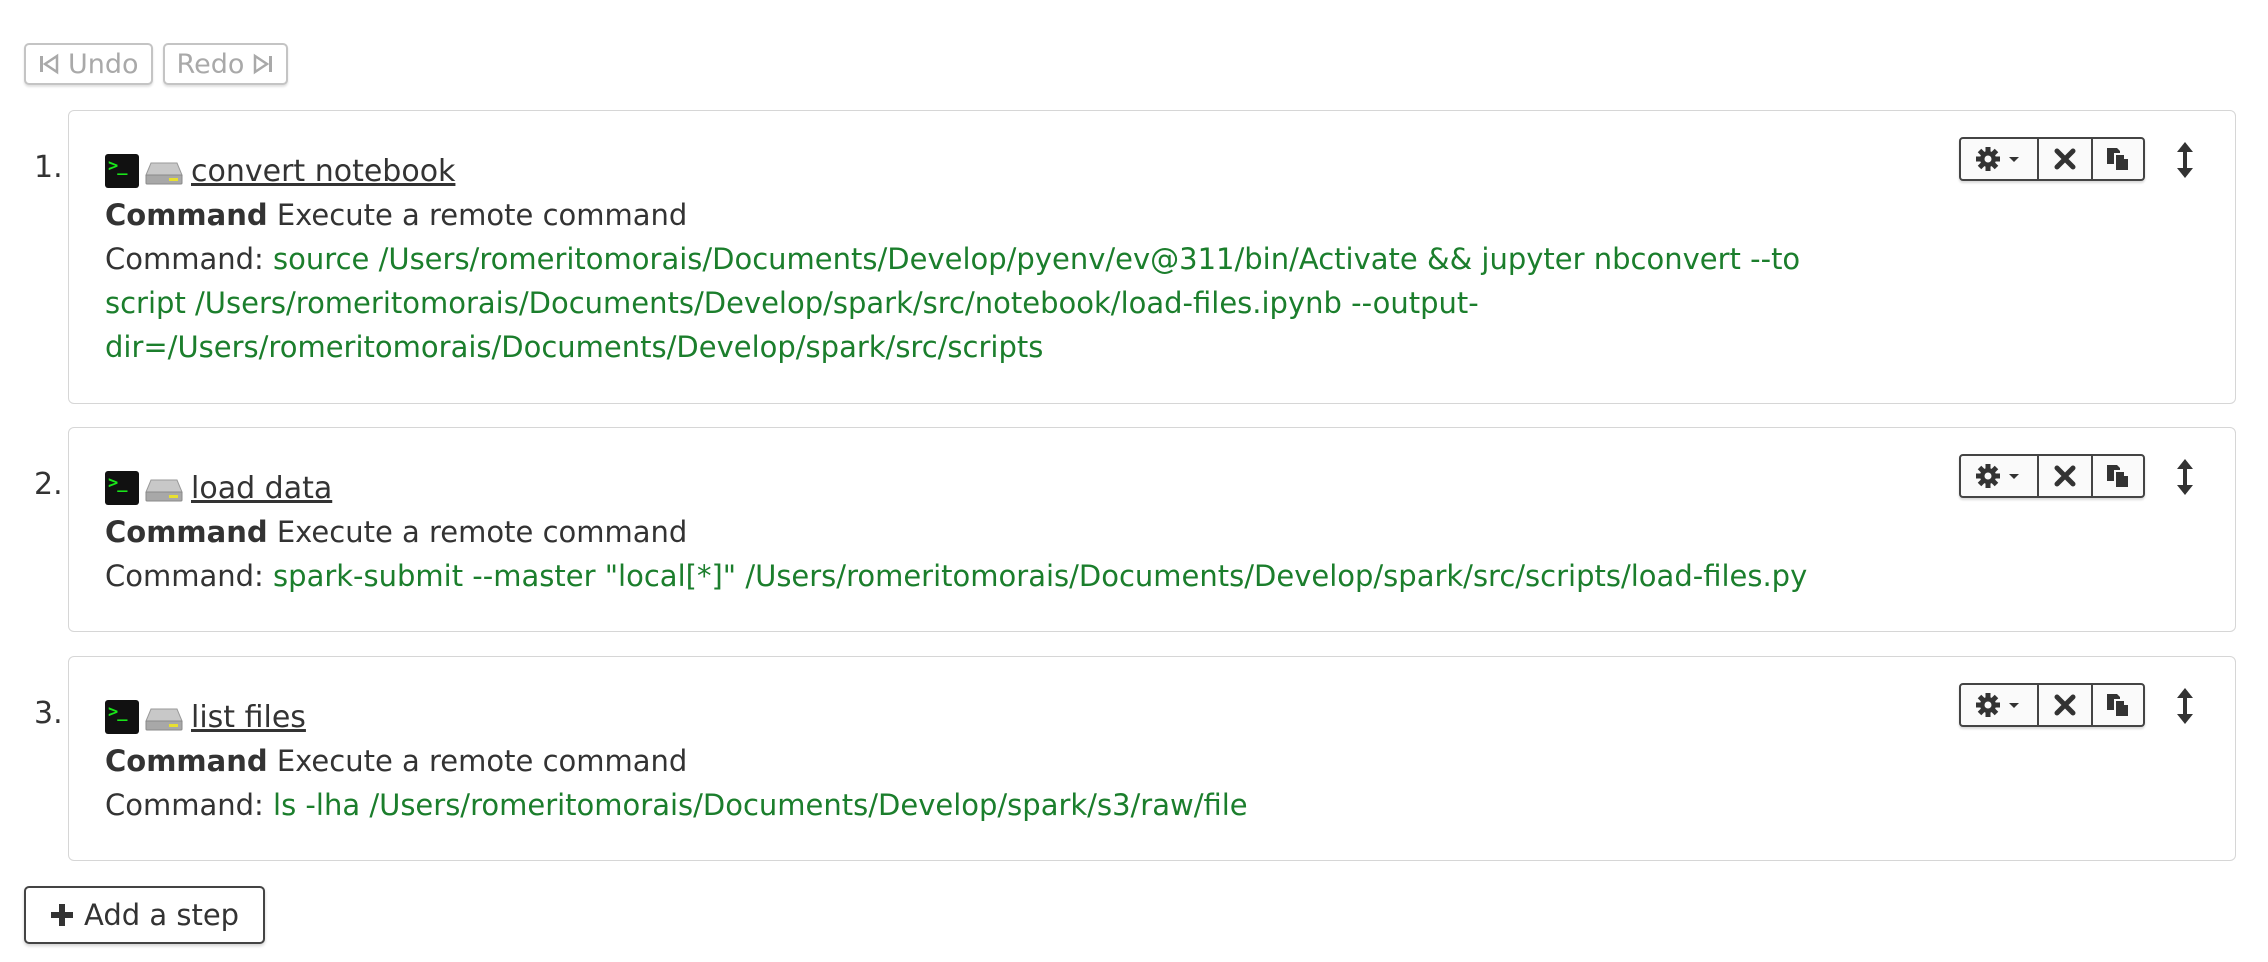 Image resolution: width=2268 pixels, height=962 pixels. What do you see at coordinates (323, 171) in the screenshot?
I see `step-name-link: convert notebook` at bounding box center [323, 171].